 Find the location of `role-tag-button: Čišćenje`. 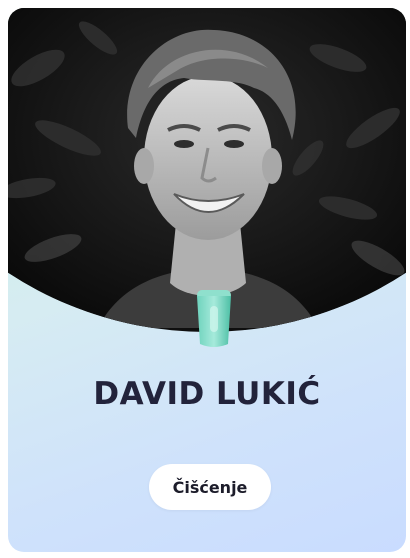

role-tag-button: Čišćenje is located at coordinates (210, 487).